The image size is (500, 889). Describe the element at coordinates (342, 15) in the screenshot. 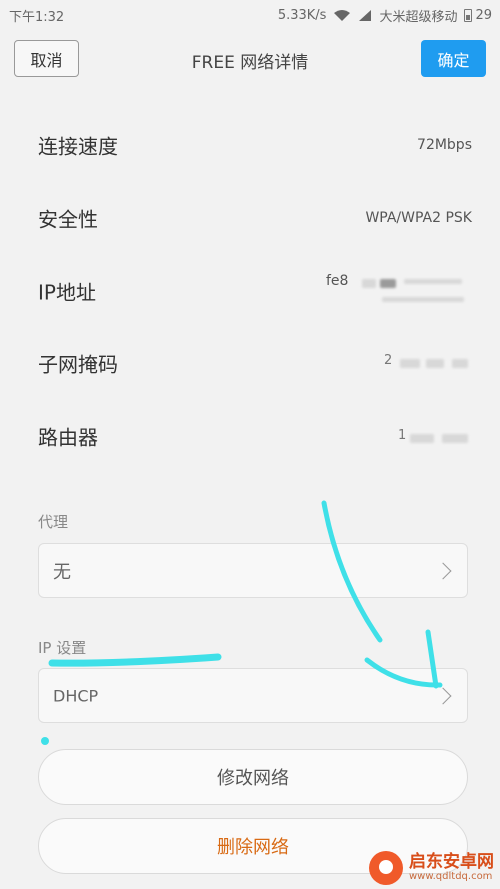

I see `wifi-icon` at that location.